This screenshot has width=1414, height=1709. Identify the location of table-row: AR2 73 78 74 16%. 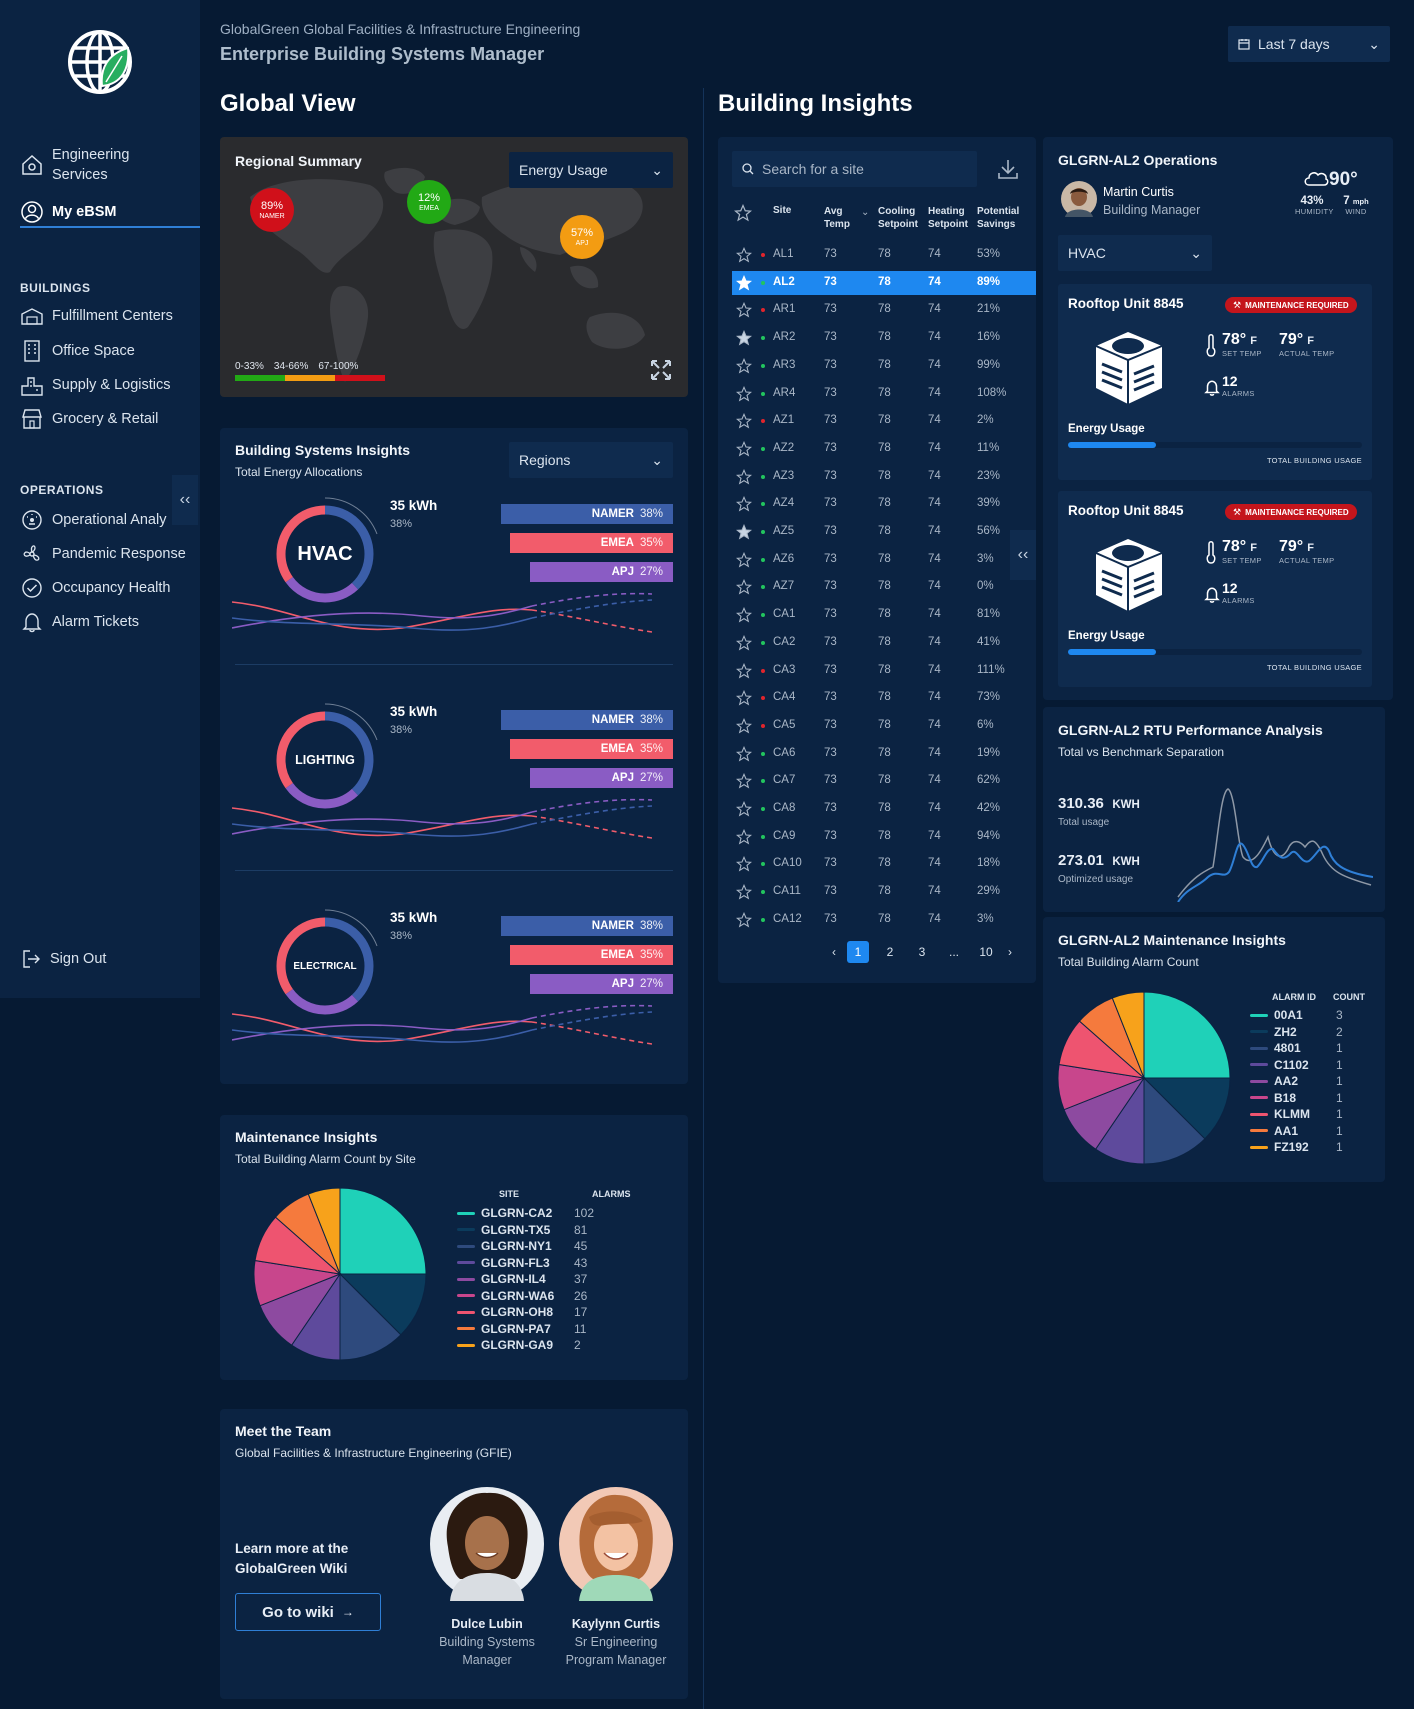
(884, 338).